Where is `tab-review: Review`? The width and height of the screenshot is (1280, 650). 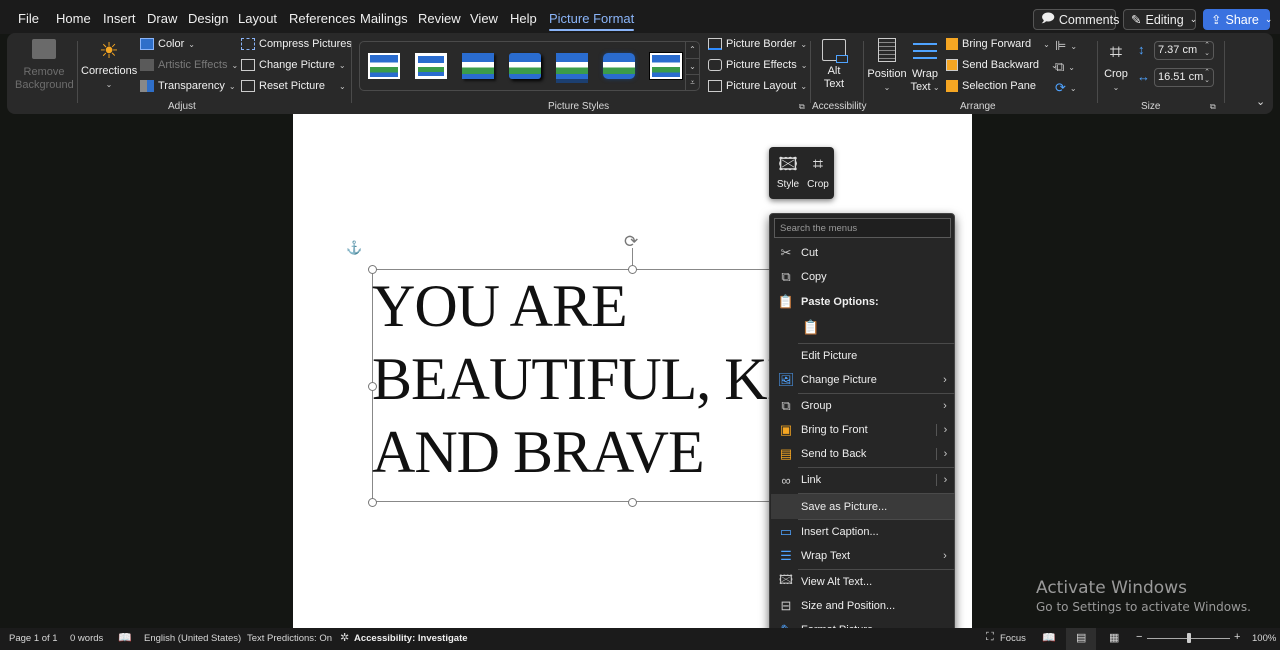 tab-review: Review is located at coordinates (439, 18).